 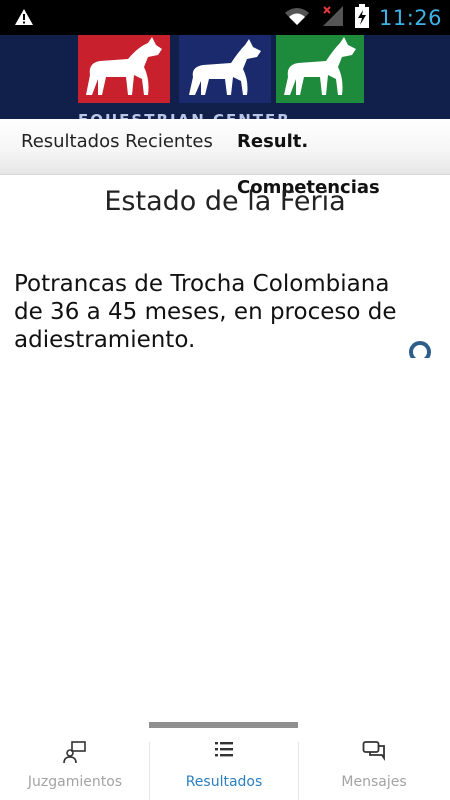 I want to click on nav-item-mensajes: Mensajes, so click(x=374, y=764).